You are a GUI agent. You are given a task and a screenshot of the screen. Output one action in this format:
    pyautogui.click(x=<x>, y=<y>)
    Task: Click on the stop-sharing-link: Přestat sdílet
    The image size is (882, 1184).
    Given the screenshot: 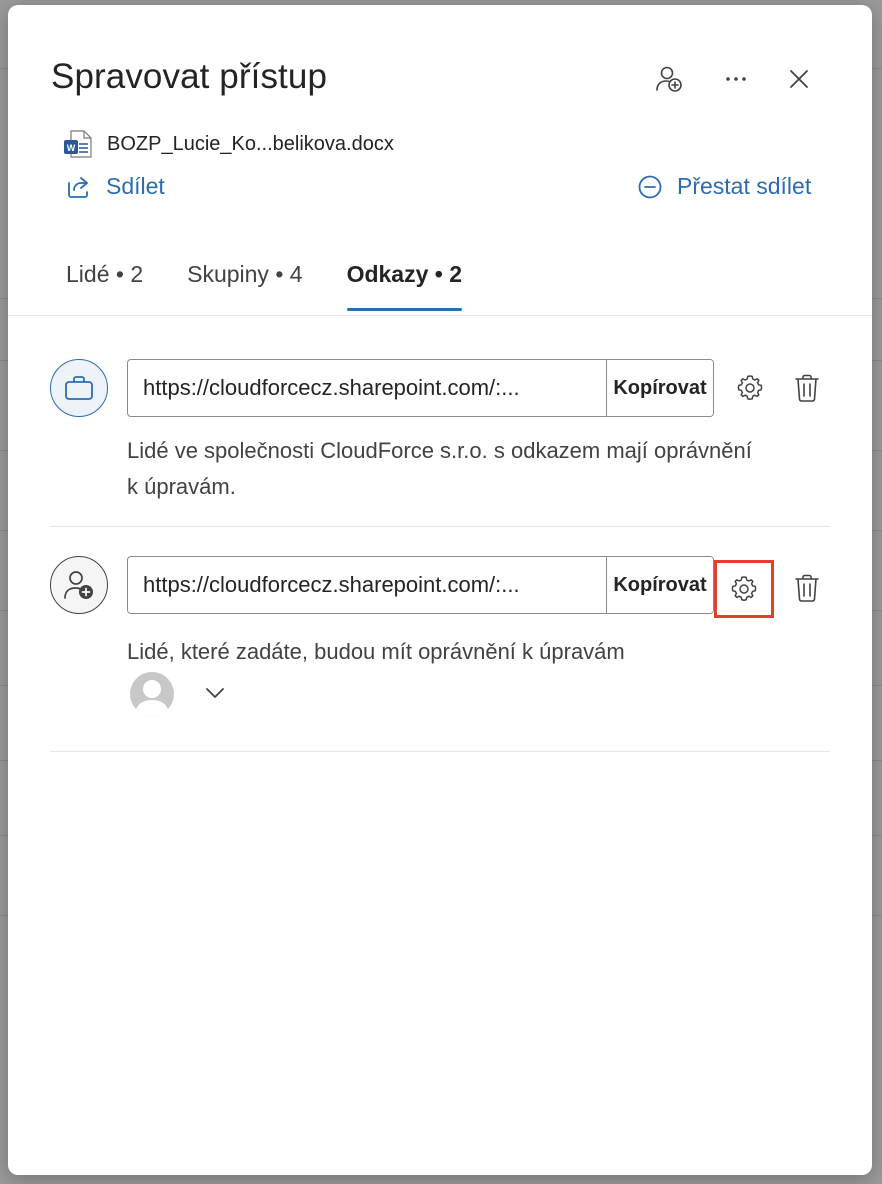 What is the action you would take?
    pyautogui.click(x=724, y=186)
    